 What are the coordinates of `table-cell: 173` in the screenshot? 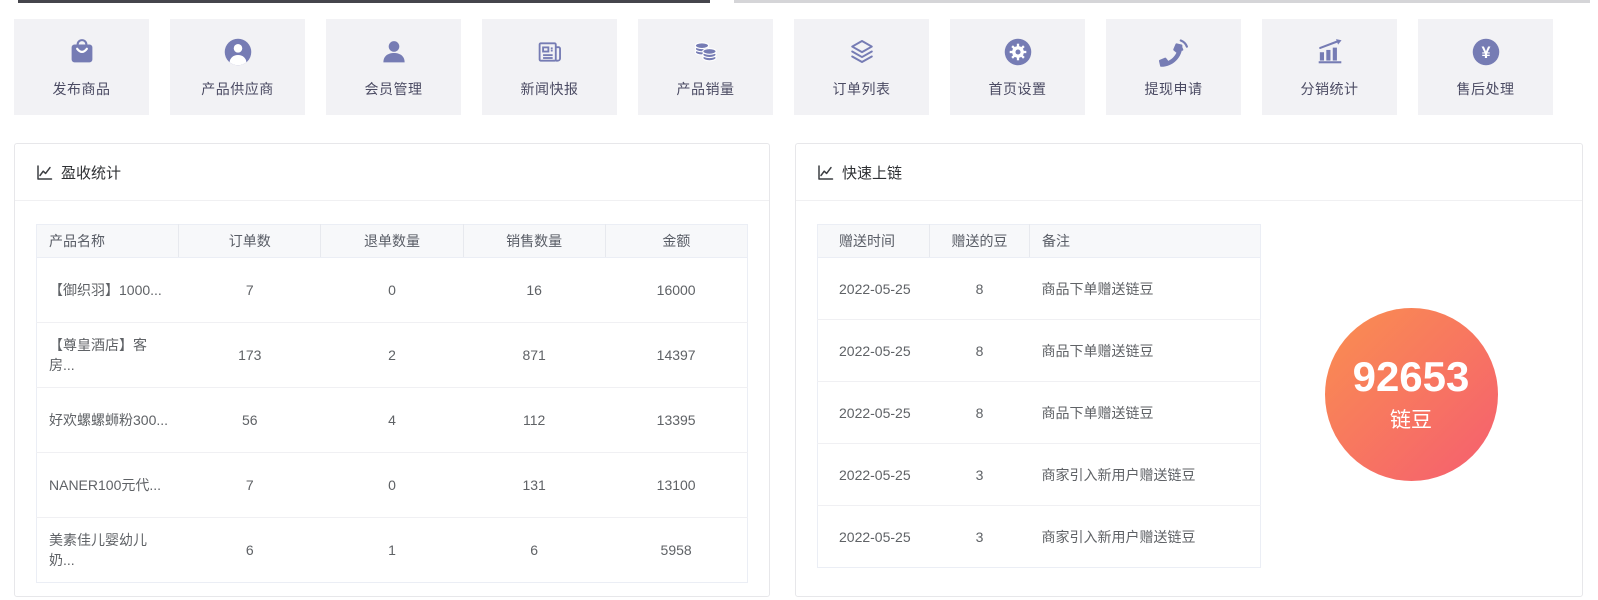 It's located at (249, 355).